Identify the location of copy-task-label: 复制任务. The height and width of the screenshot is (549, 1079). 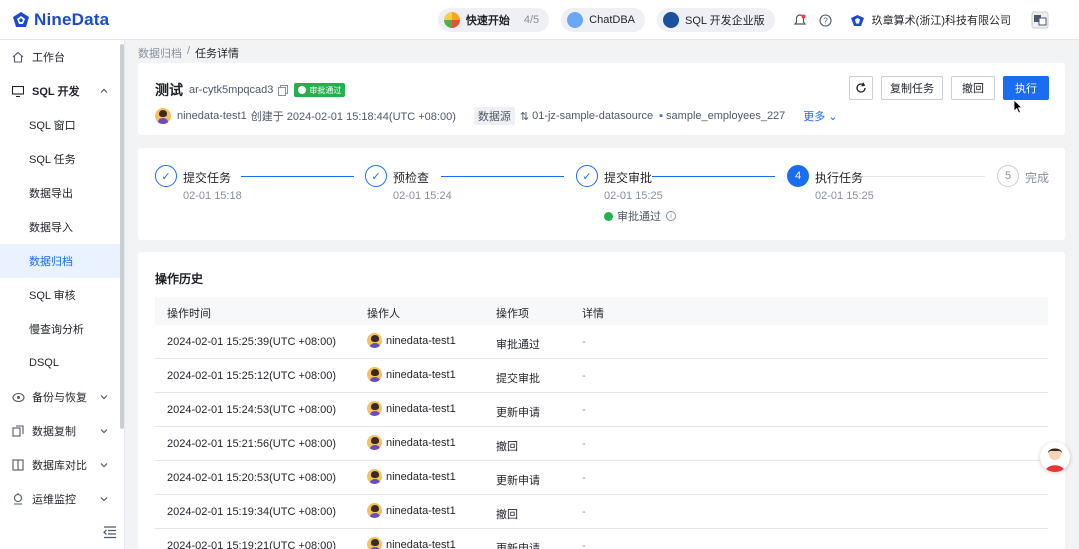
(912, 89).